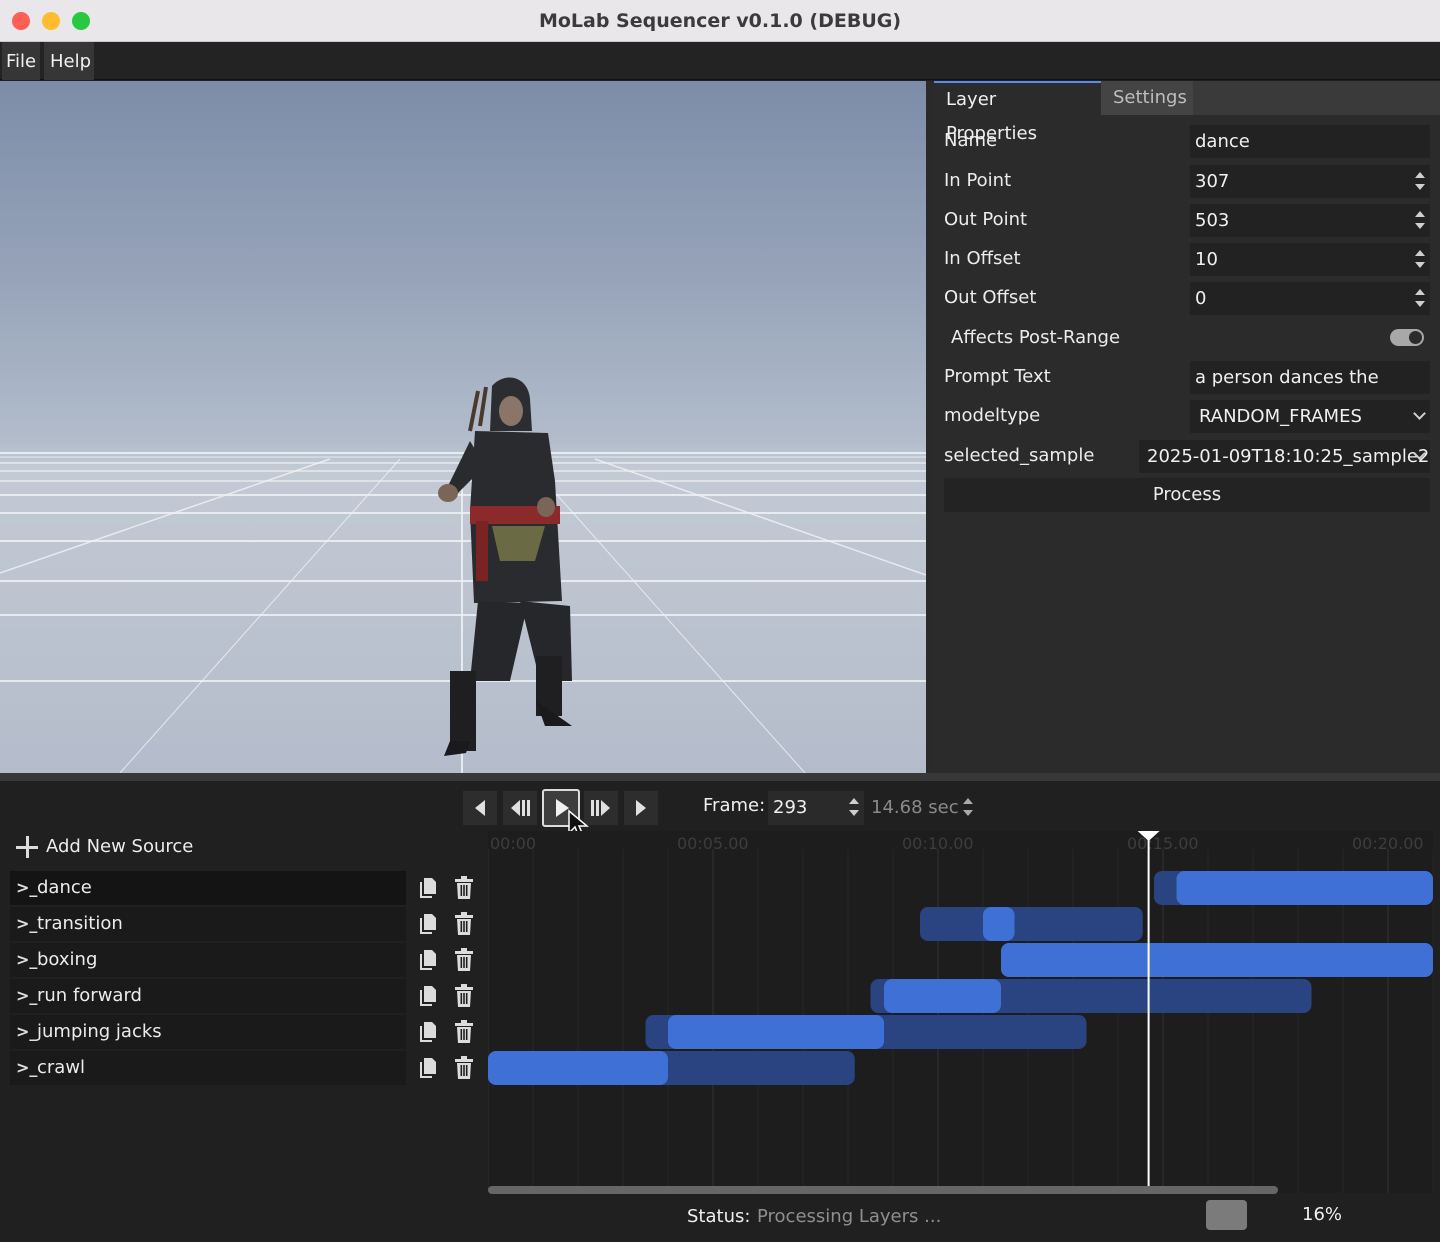  I want to click on skip-forward-icon, so click(600, 808).